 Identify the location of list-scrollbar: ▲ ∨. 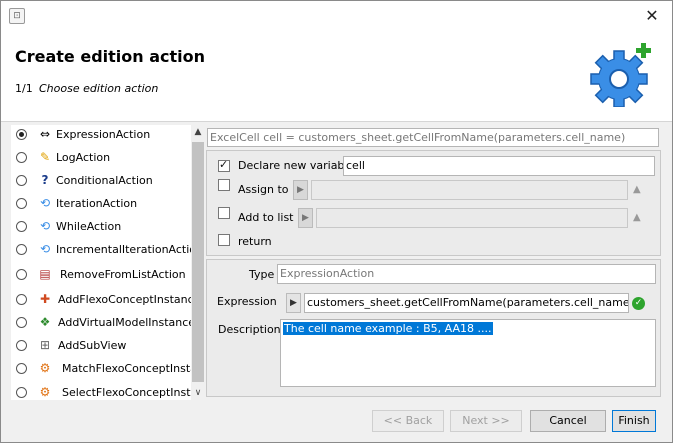
(198, 262).